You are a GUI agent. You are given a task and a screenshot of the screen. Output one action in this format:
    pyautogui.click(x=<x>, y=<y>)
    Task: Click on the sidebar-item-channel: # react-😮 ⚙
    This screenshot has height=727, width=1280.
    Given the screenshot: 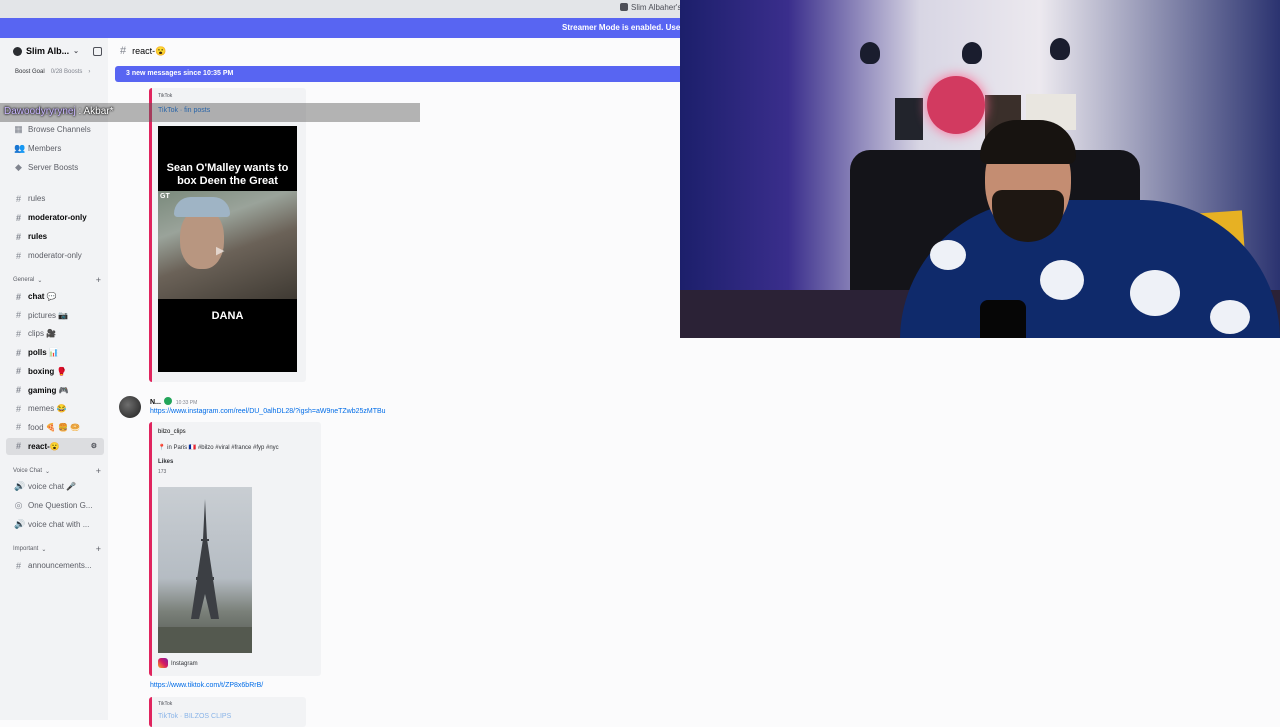 What is the action you would take?
    pyautogui.click(x=55, y=446)
    